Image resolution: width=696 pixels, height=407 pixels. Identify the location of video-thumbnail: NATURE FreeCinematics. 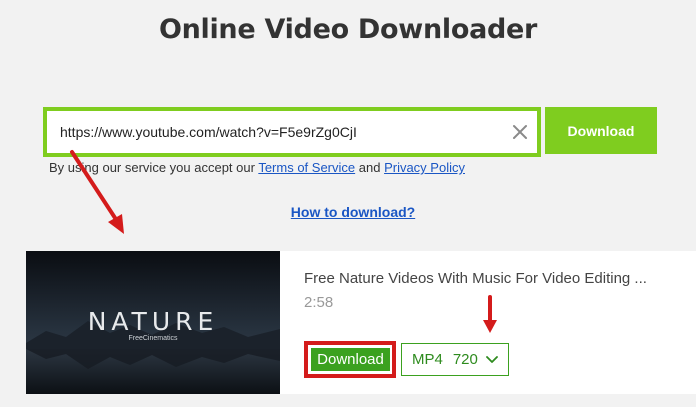
(153, 322).